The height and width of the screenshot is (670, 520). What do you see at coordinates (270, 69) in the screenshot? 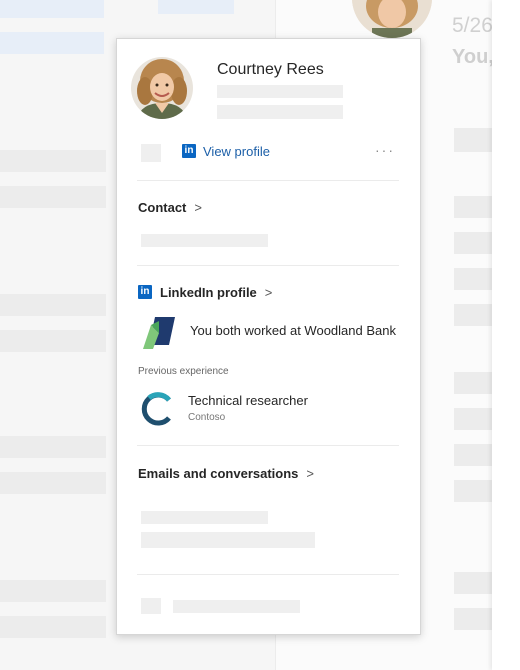
I see `contact-name: Courtney Rees` at bounding box center [270, 69].